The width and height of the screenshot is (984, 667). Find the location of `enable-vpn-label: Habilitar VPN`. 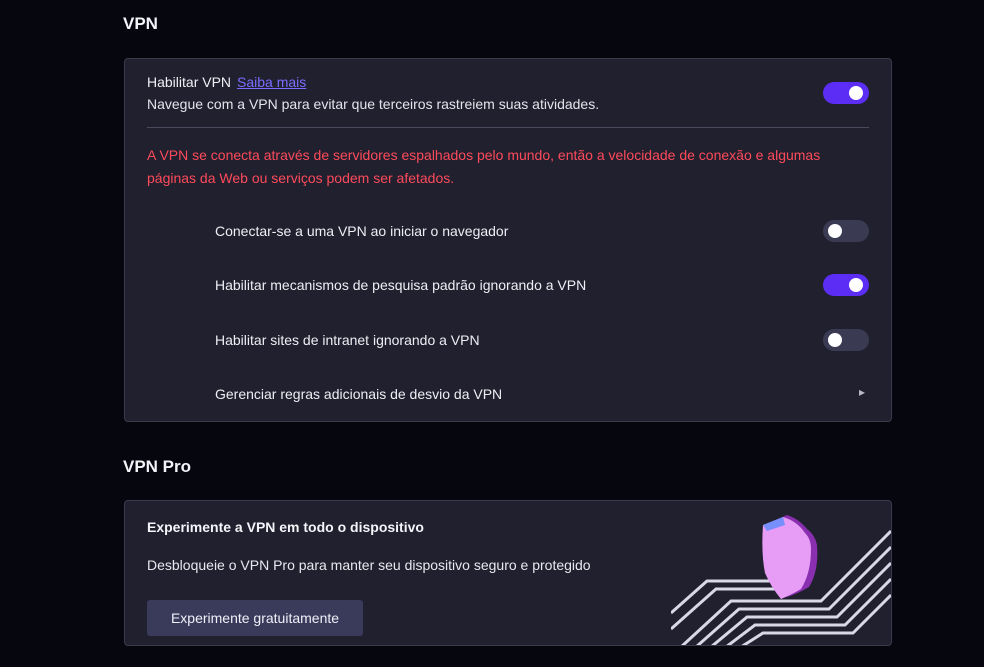

enable-vpn-label: Habilitar VPN is located at coordinates (189, 82).